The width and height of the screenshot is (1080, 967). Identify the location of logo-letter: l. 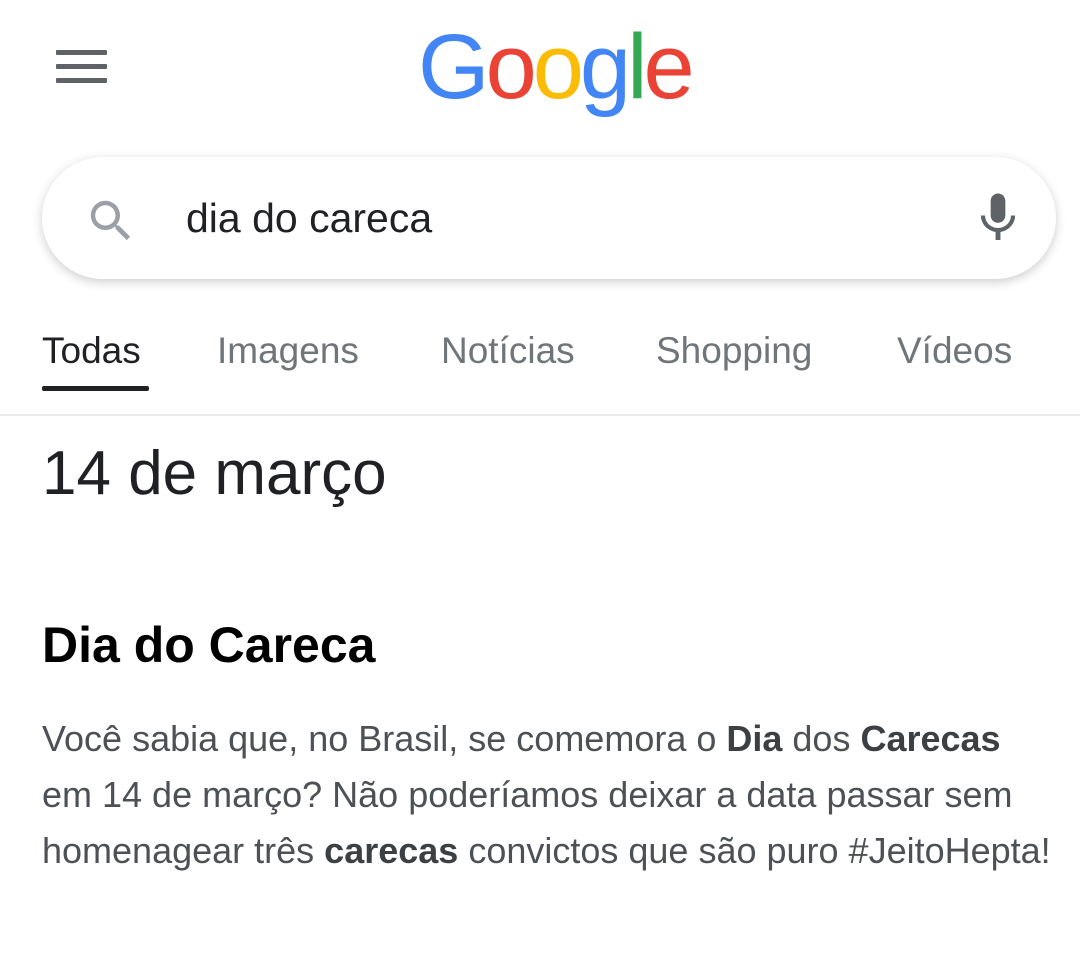
(637, 67).